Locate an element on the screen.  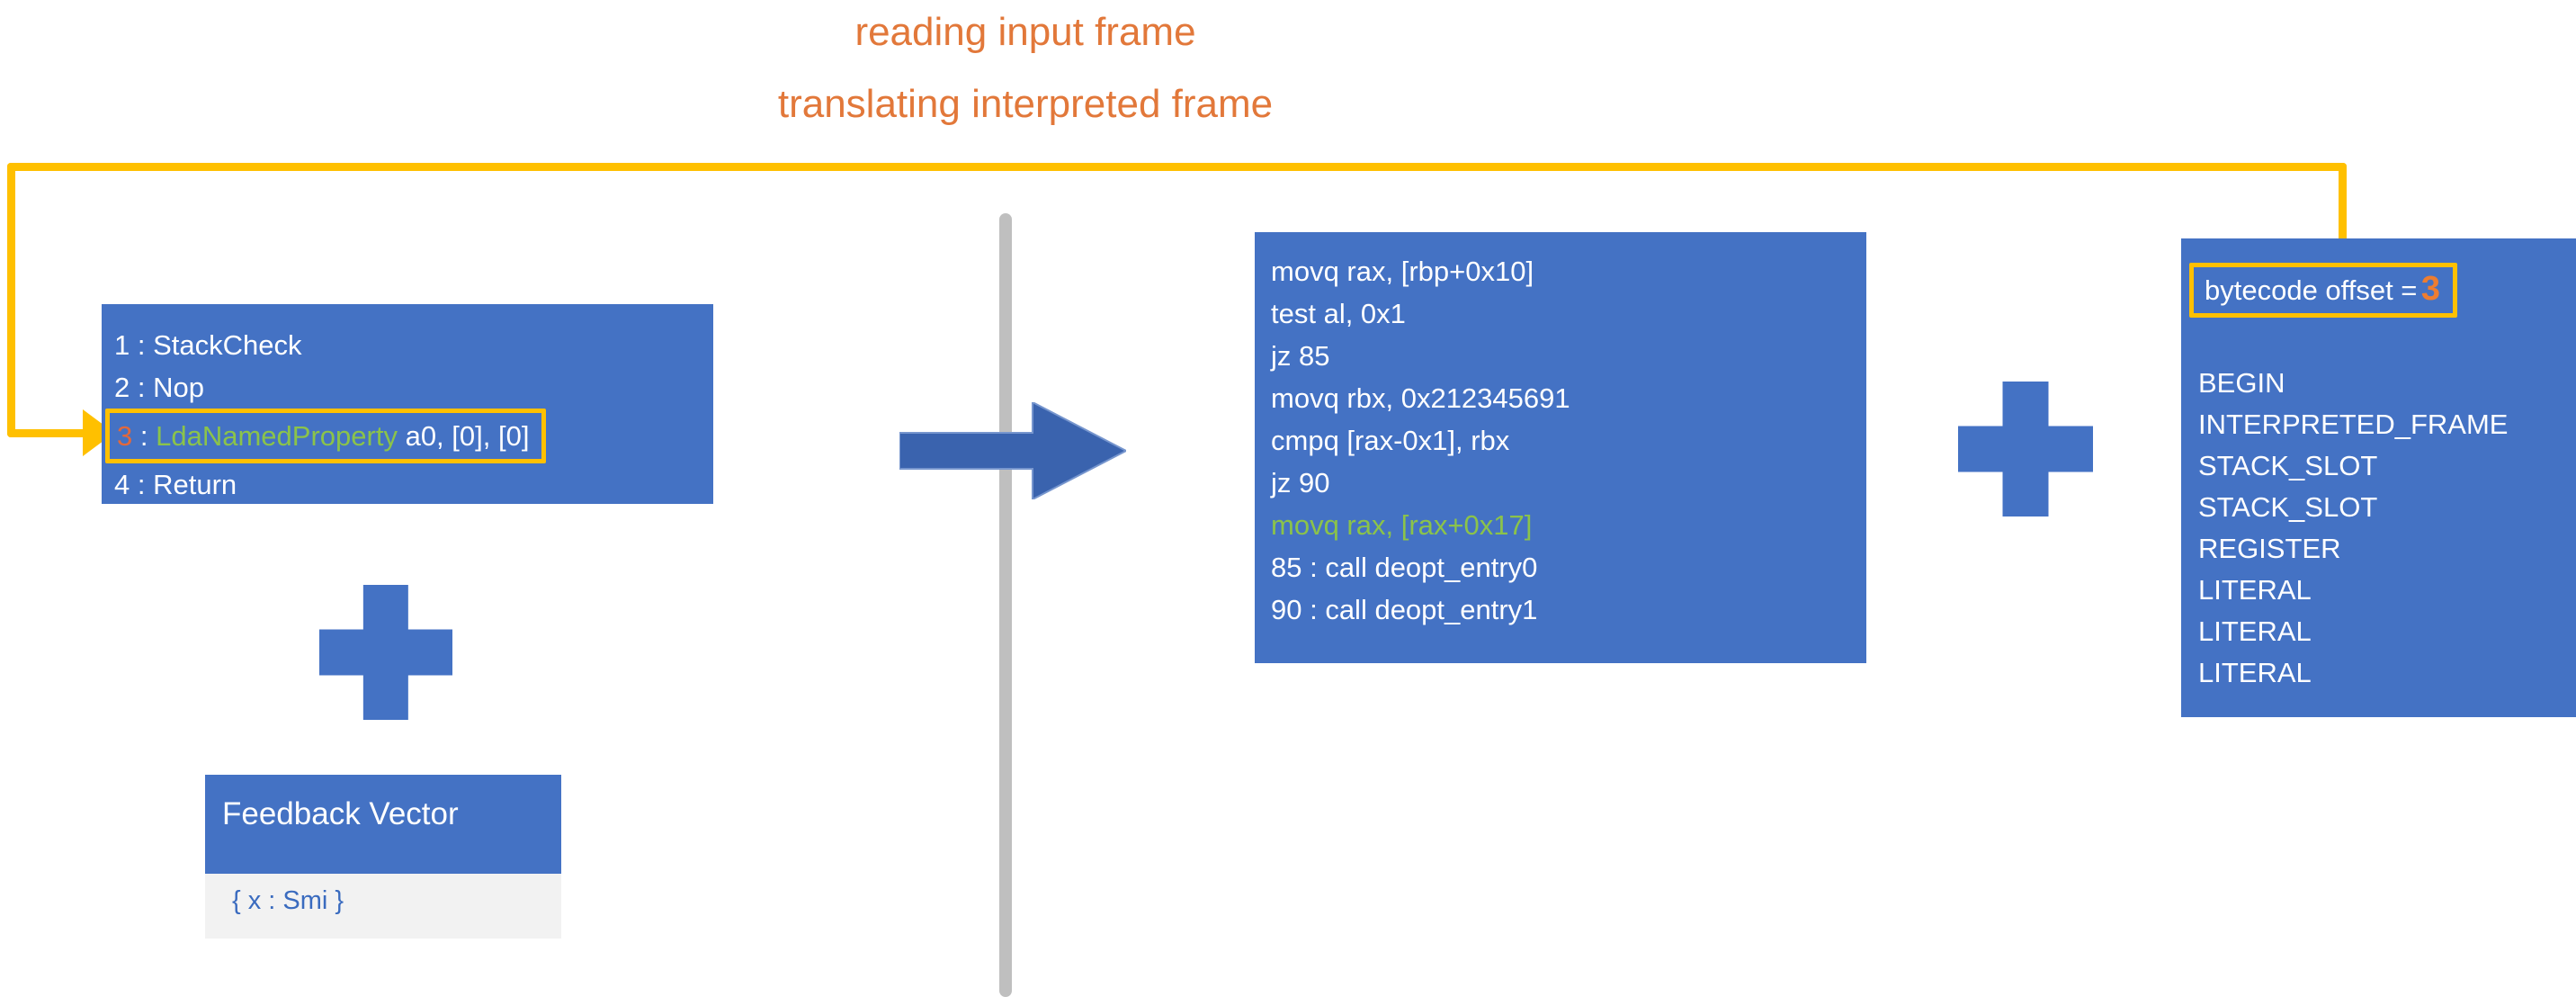
bytecode-highlight-box: 3 : LdaNamedProperty a0, [0], [0] is located at coordinates (326, 436).